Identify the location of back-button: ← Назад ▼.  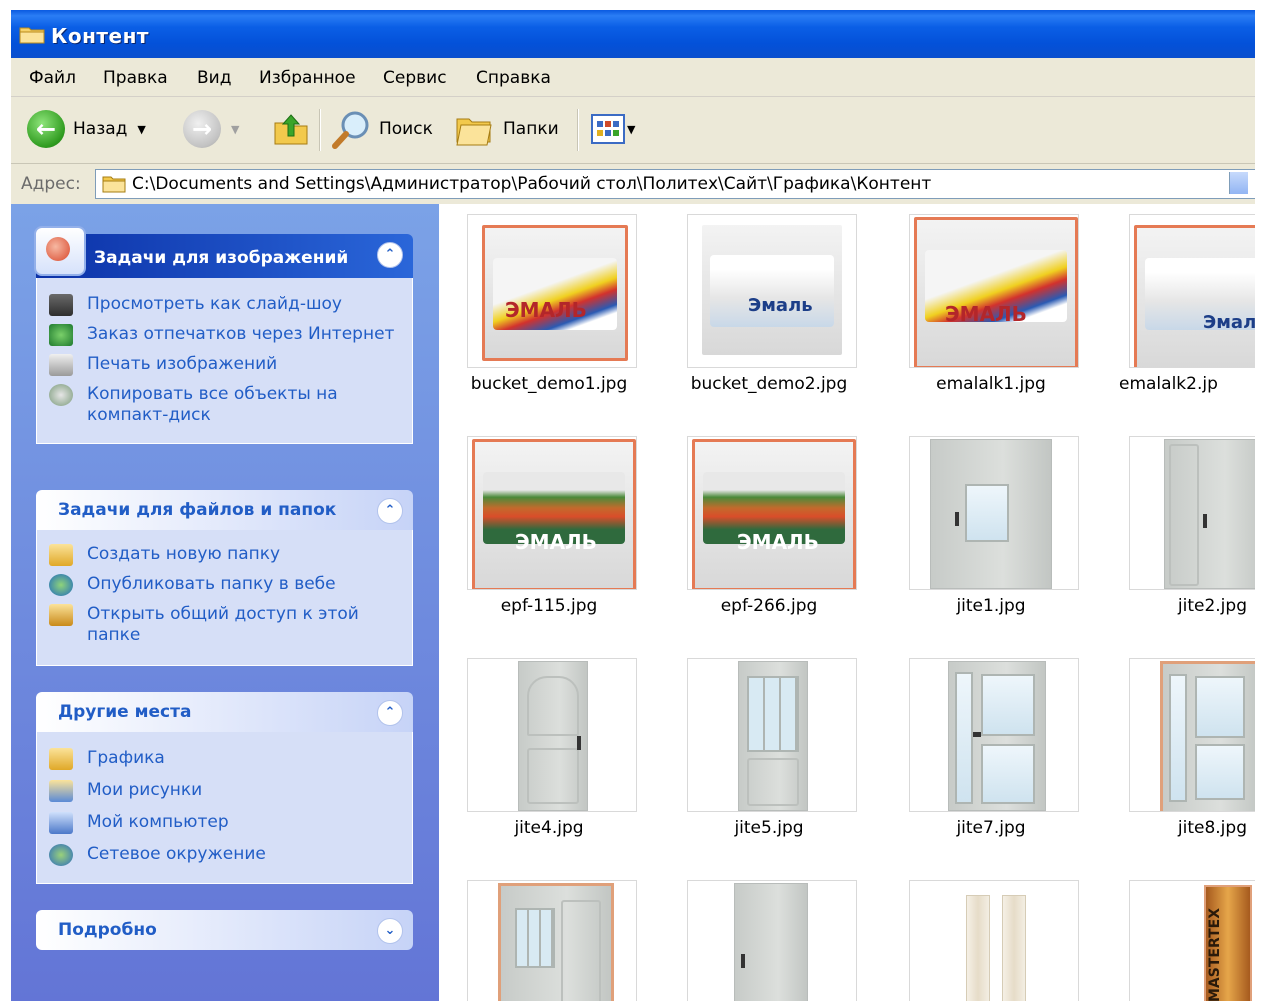
(86, 129).